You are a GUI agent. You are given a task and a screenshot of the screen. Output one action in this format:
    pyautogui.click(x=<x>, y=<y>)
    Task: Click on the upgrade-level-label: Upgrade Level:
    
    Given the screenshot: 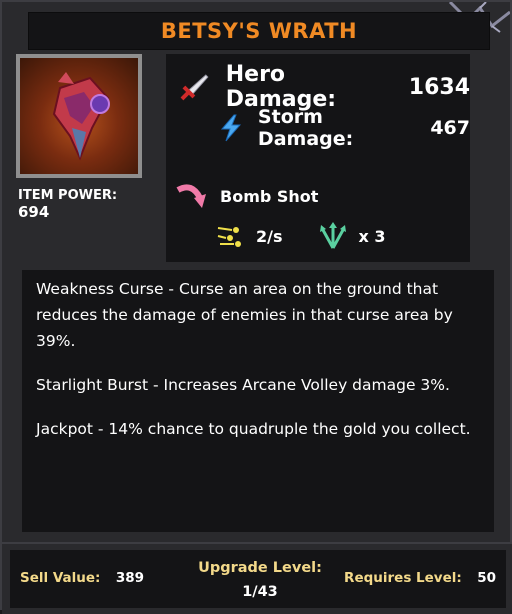 What is the action you would take?
    pyautogui.click(x=260, y=568)
    